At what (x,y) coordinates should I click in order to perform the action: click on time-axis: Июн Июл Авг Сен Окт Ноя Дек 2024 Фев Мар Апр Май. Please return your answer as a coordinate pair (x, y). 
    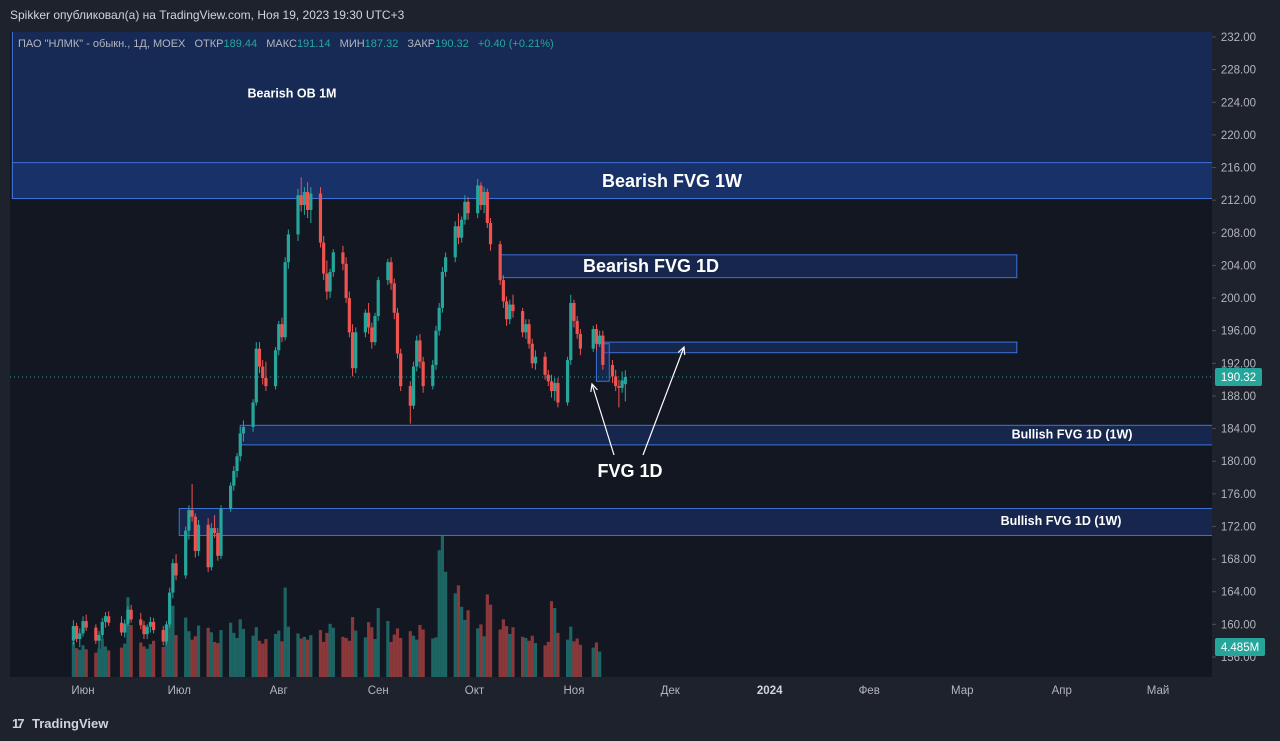
    Looking at the image, I should click on (620, 691).